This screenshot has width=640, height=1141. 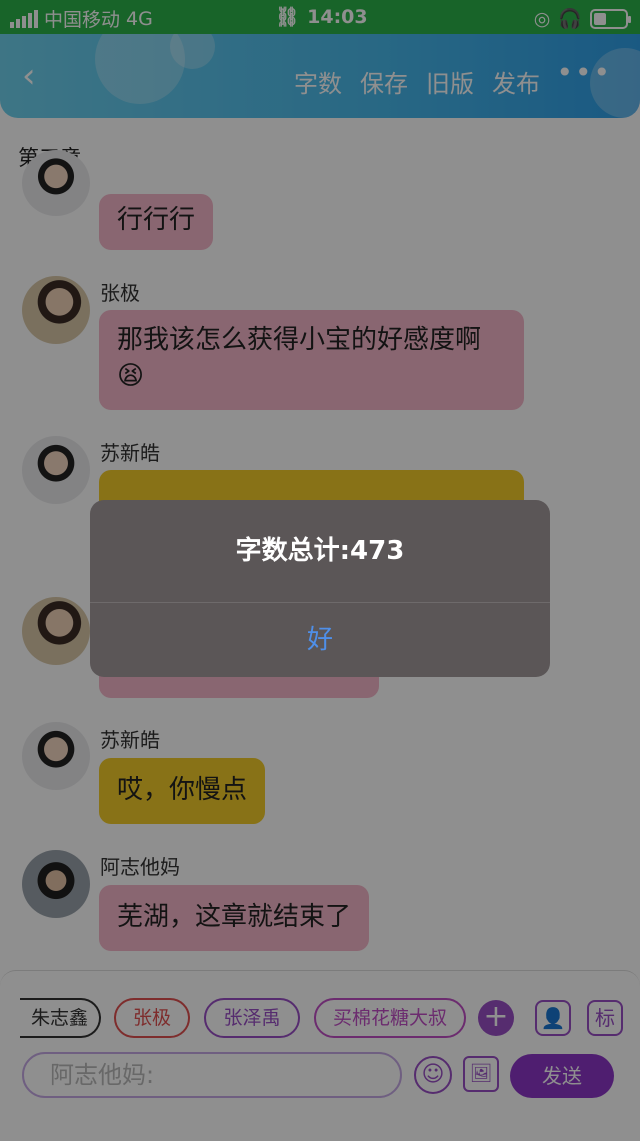 I want to click on dialog-message: 字数总计:473, so click(x=320, y=551).